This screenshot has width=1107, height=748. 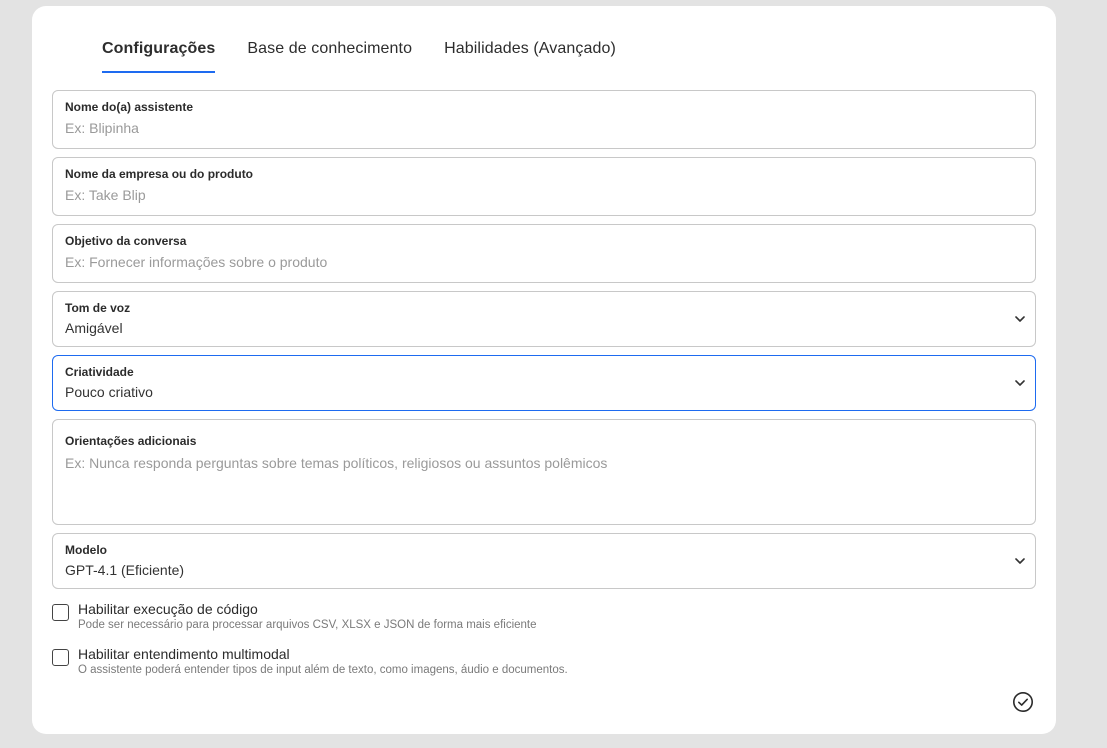 I want to click on check-circle-icon, so click(x=1023, y=702).